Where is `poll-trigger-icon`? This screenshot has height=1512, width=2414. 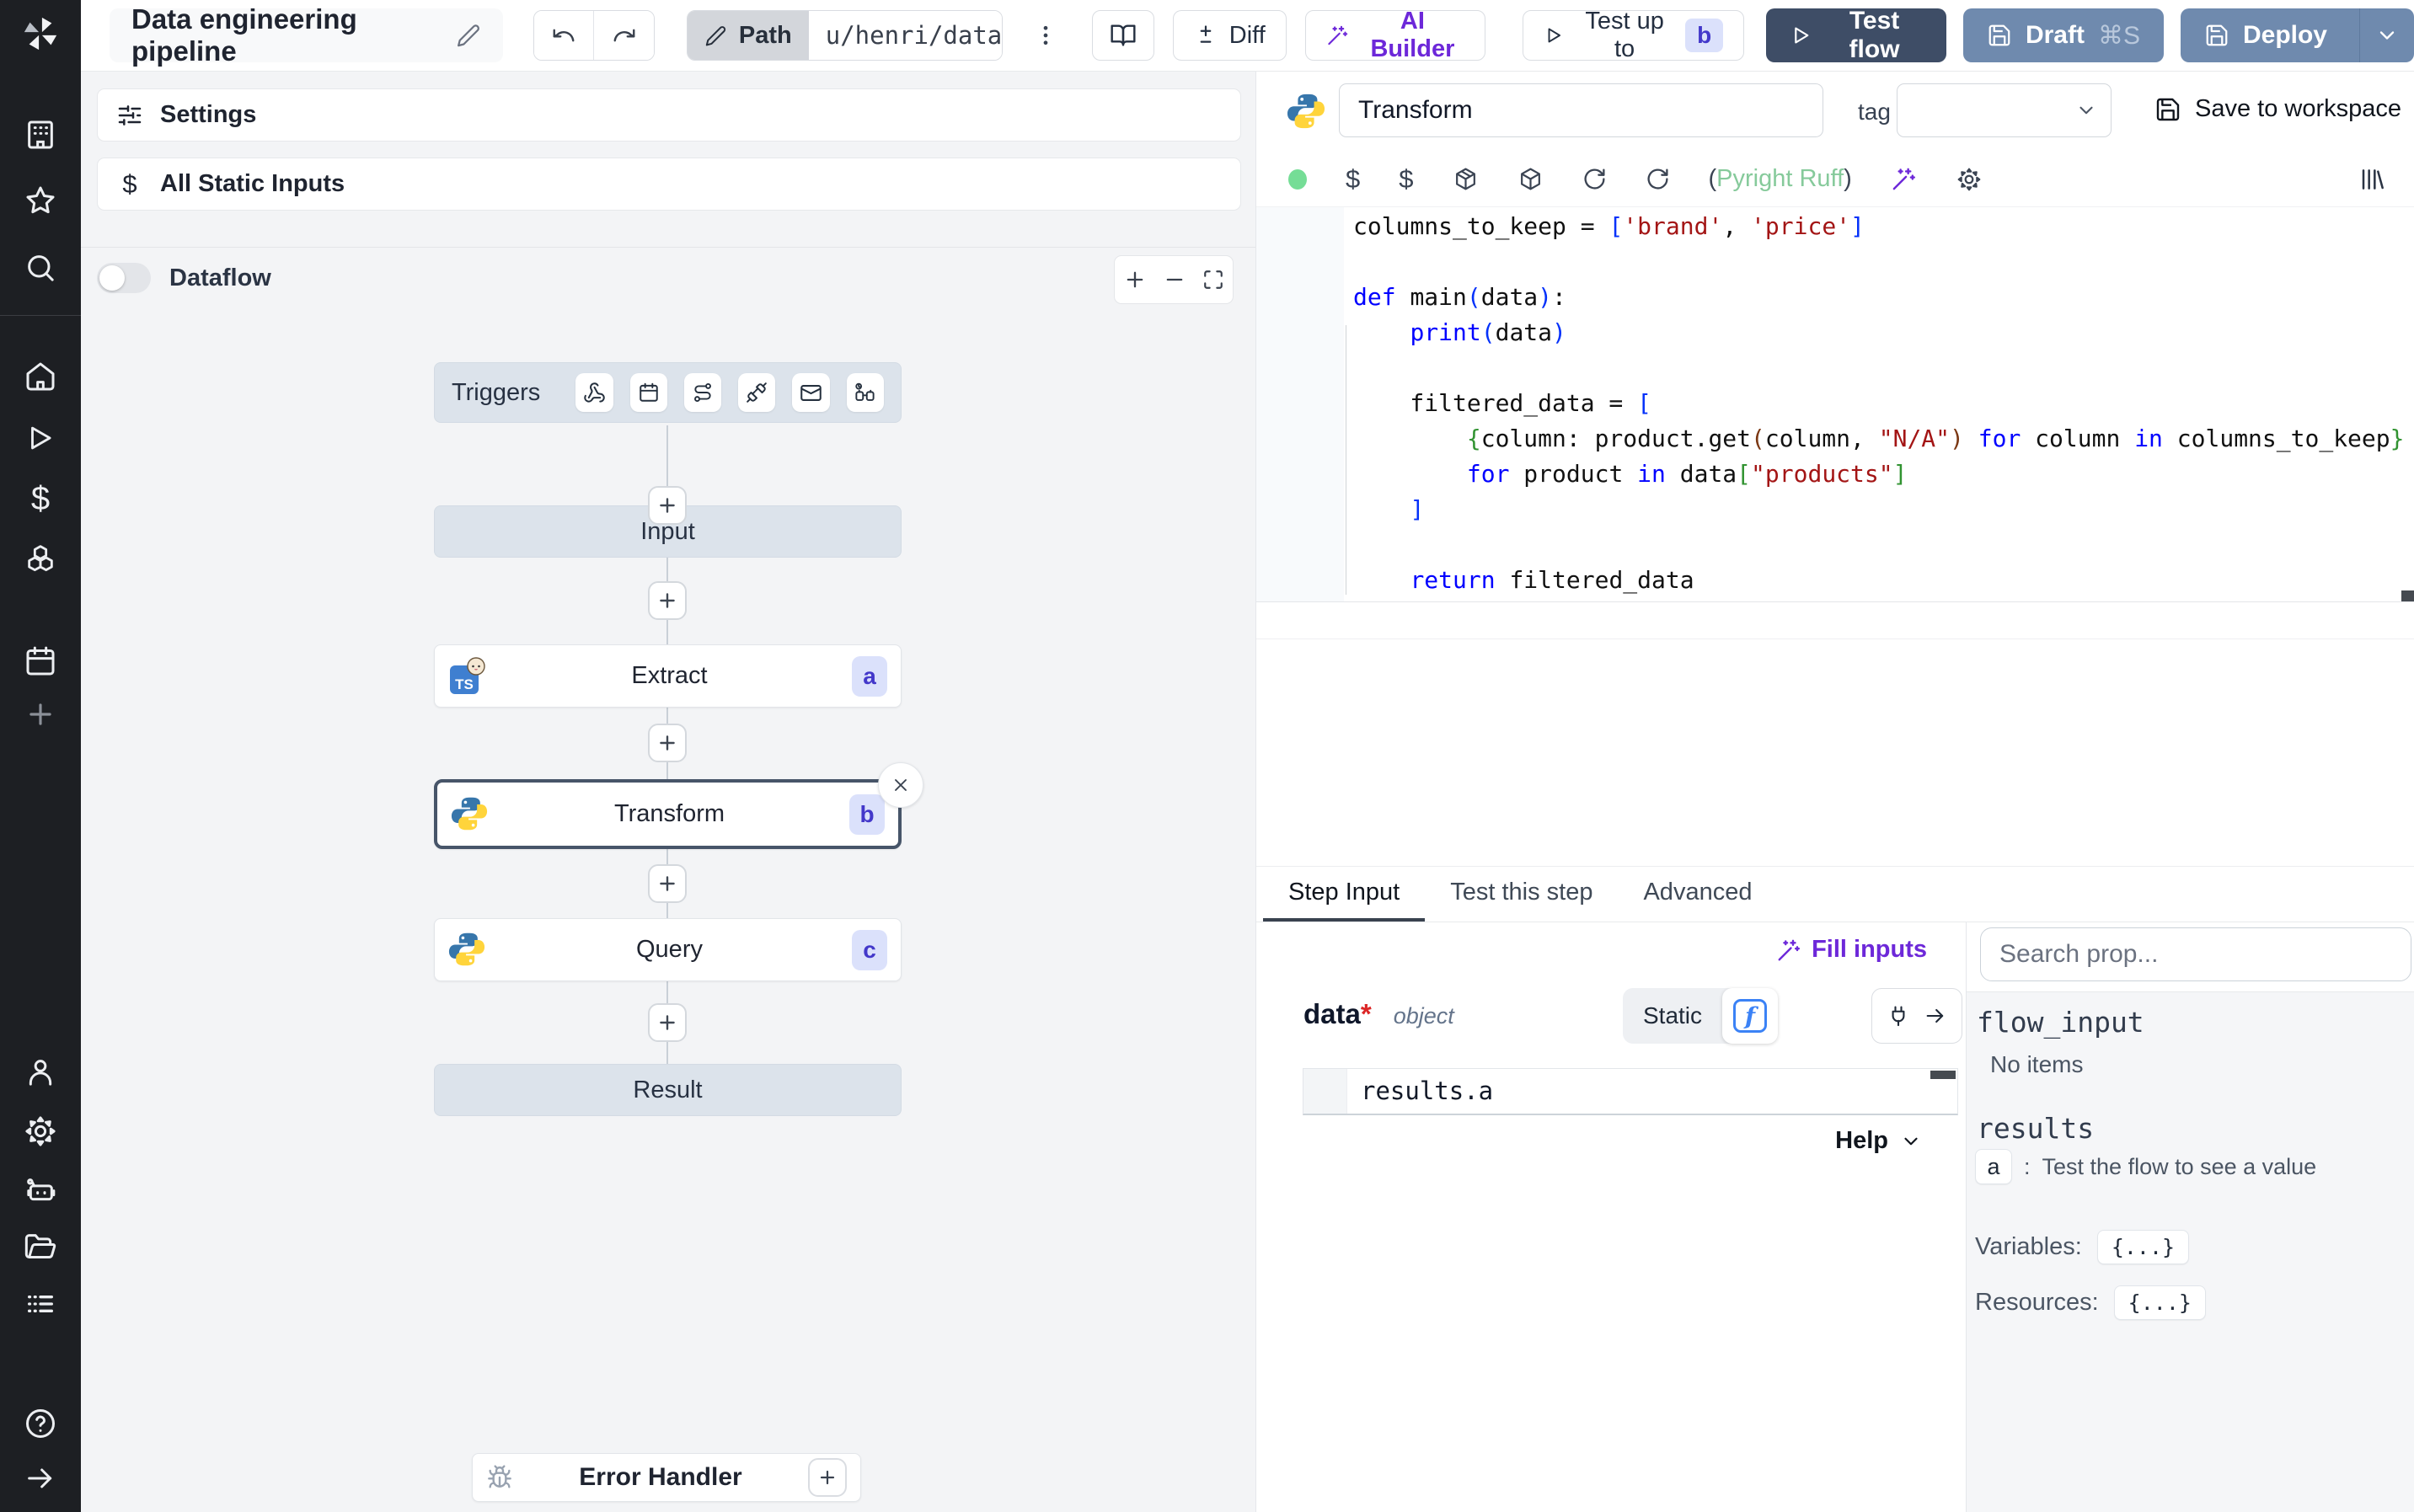
poll-trigger-icon is located at coordinates (865, 392).